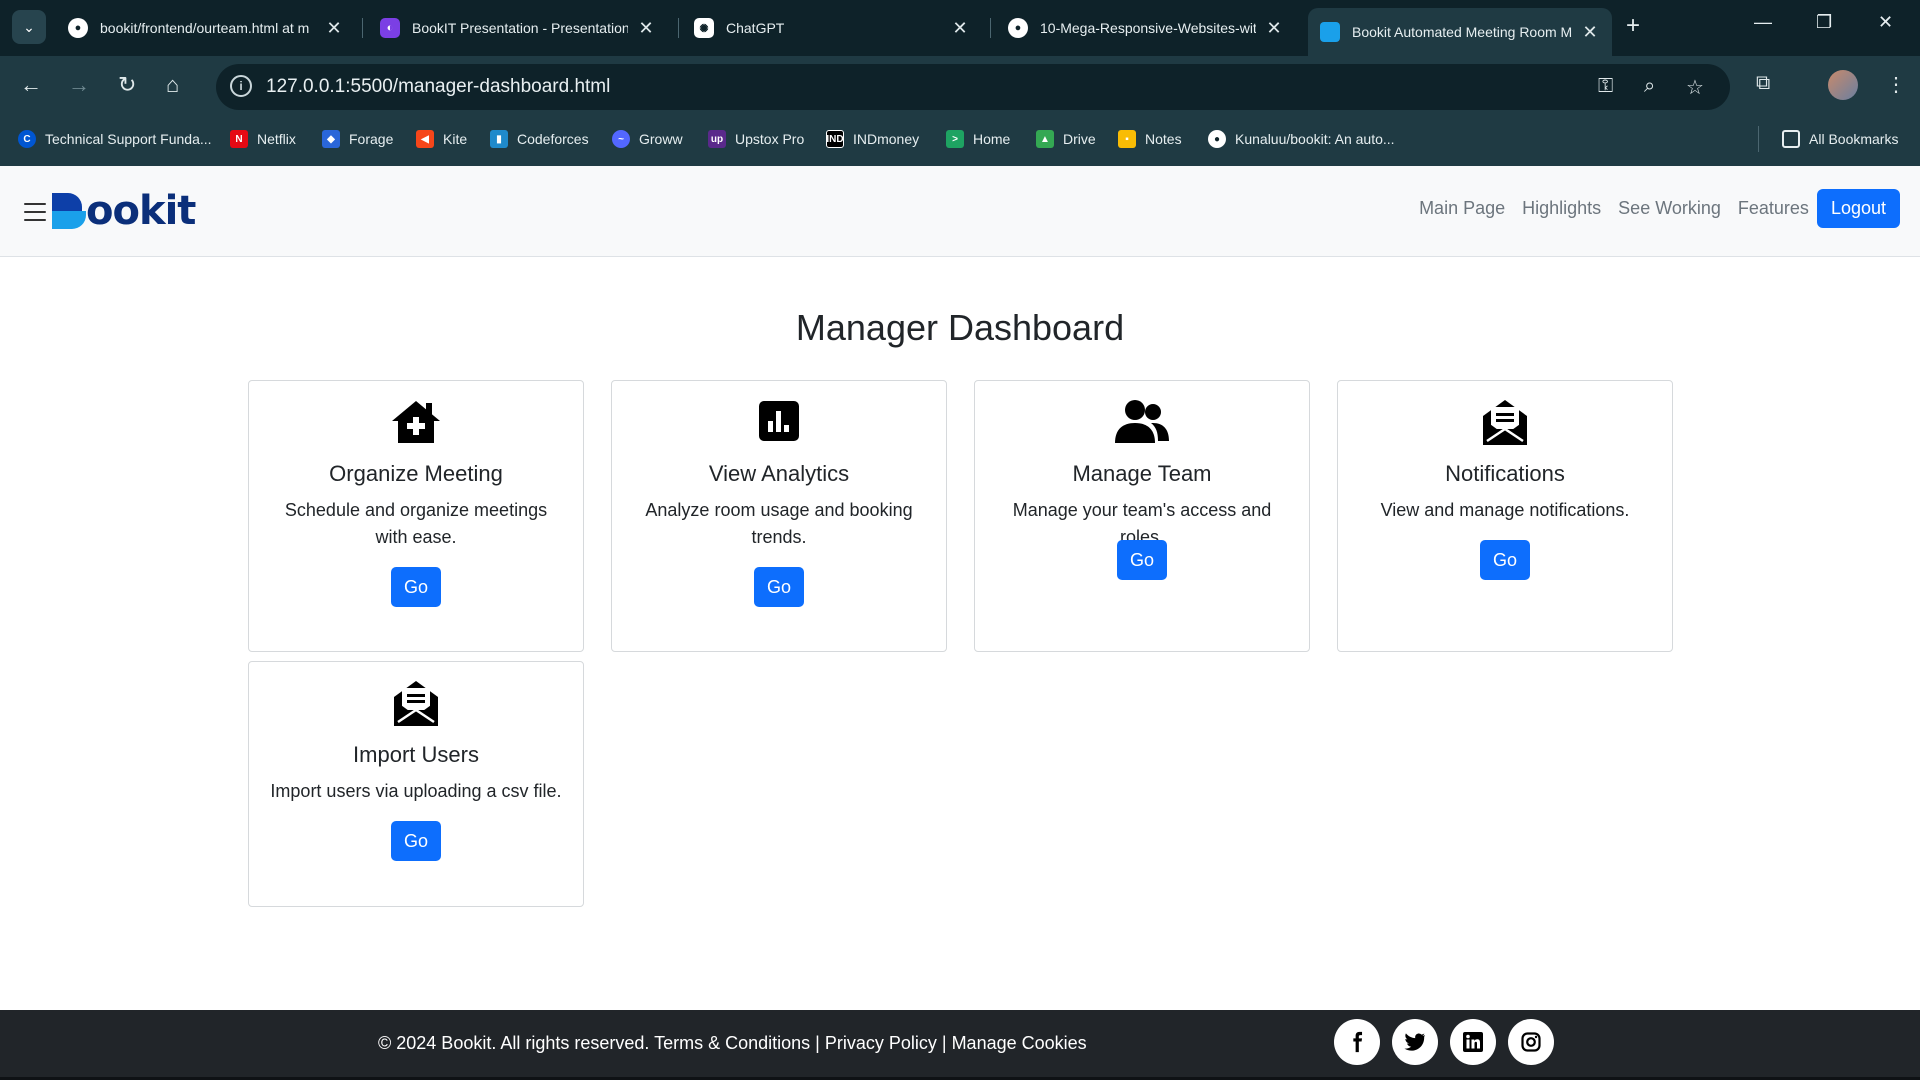  What do you see at coordinates (621, 139) in the screenshot?
I see `groww-icon: ~` at bounding box center [621, 139].